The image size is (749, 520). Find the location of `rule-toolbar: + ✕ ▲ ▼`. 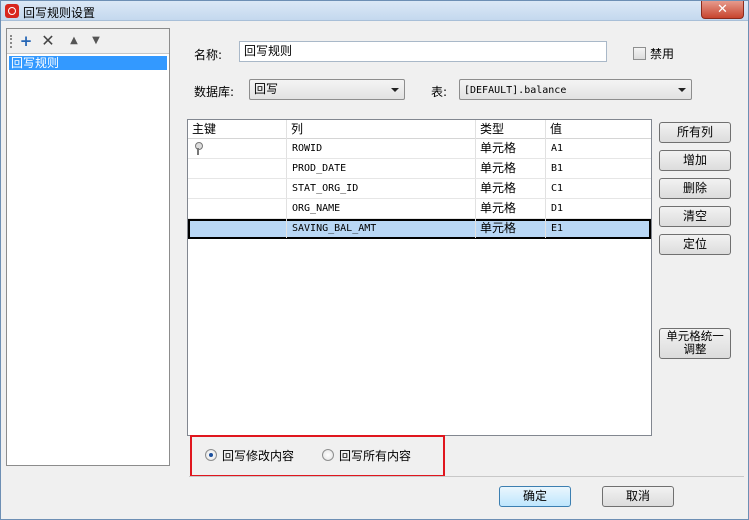

rule-toolbar: + ✕ ▲ ▼ is located at coordinates (88, 41).